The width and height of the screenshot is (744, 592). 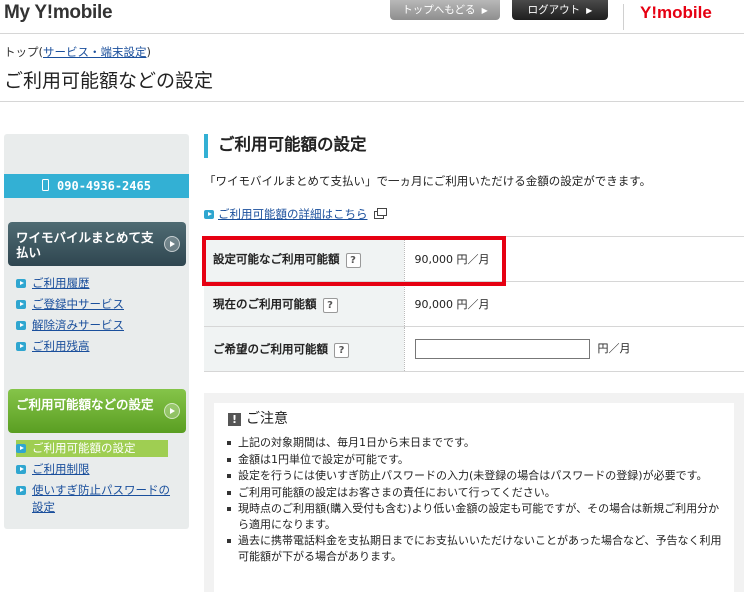 I want to click on sidebar-item-label: 解除済みサービス, so click(x=78, y=325).